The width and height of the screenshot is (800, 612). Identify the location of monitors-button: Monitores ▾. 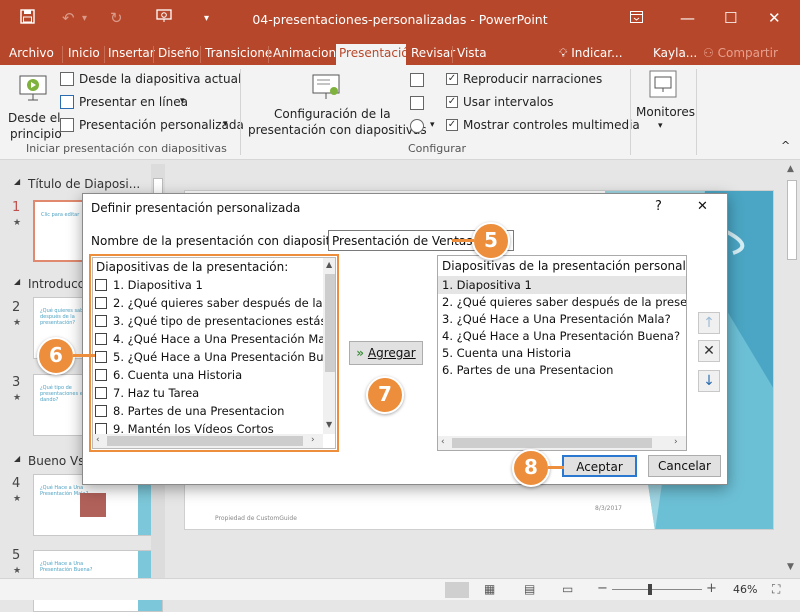
(665, 104).